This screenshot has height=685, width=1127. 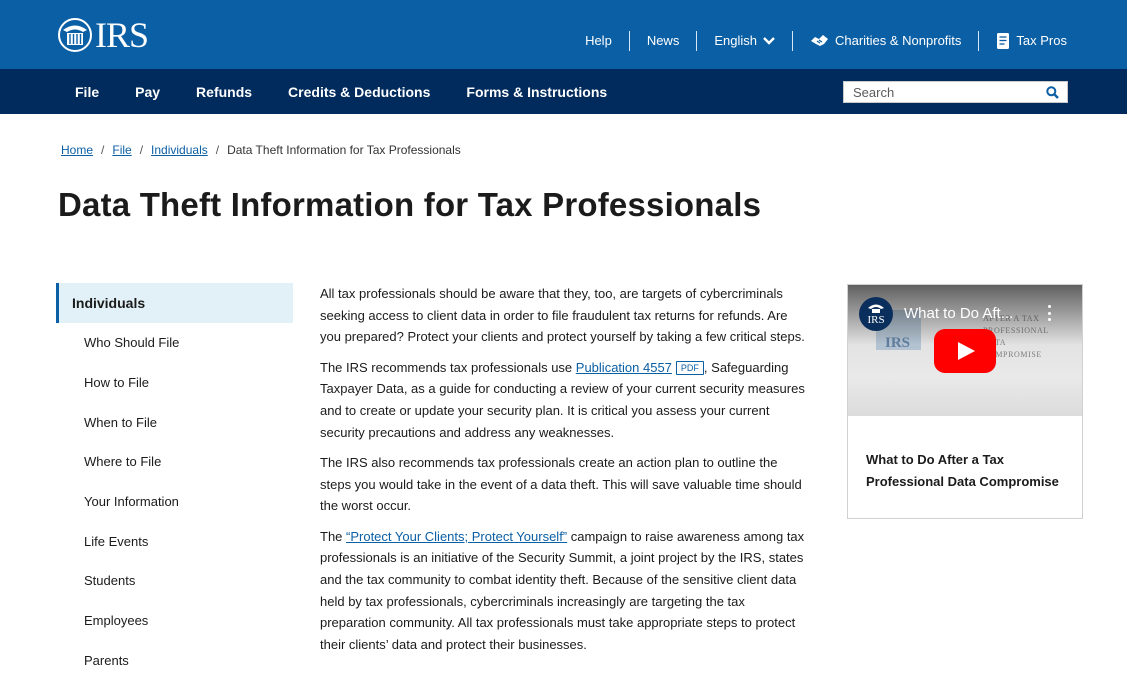 I want to click on search-input, so click(x=941, y=92).